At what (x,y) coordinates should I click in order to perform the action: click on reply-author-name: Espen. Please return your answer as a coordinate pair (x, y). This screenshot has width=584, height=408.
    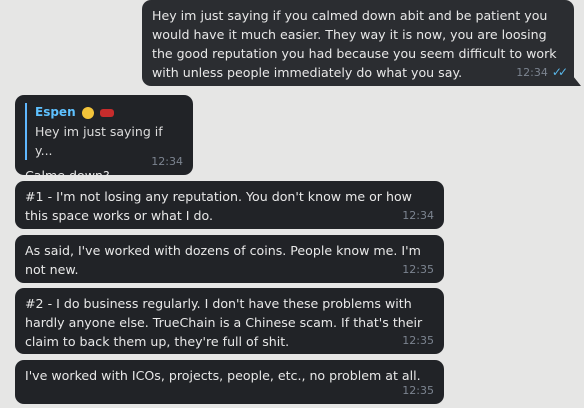
    Looking at the image, I should click on (55, 112).